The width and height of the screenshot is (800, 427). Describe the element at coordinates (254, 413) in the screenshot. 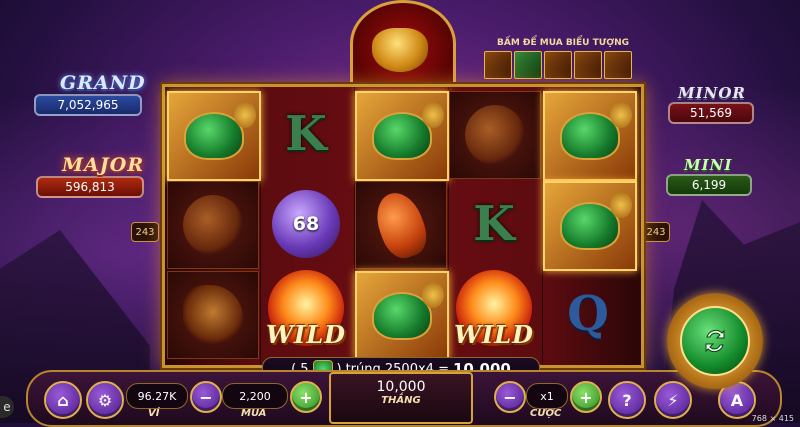

I see `buy-label: MUA` at that location.